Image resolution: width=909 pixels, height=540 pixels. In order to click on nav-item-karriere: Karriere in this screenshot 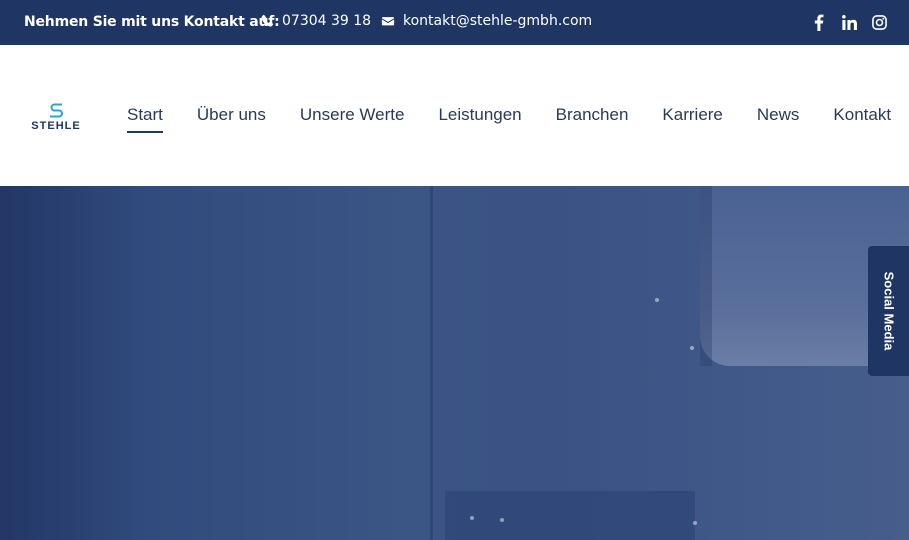, I will do `click(692, 119)`.